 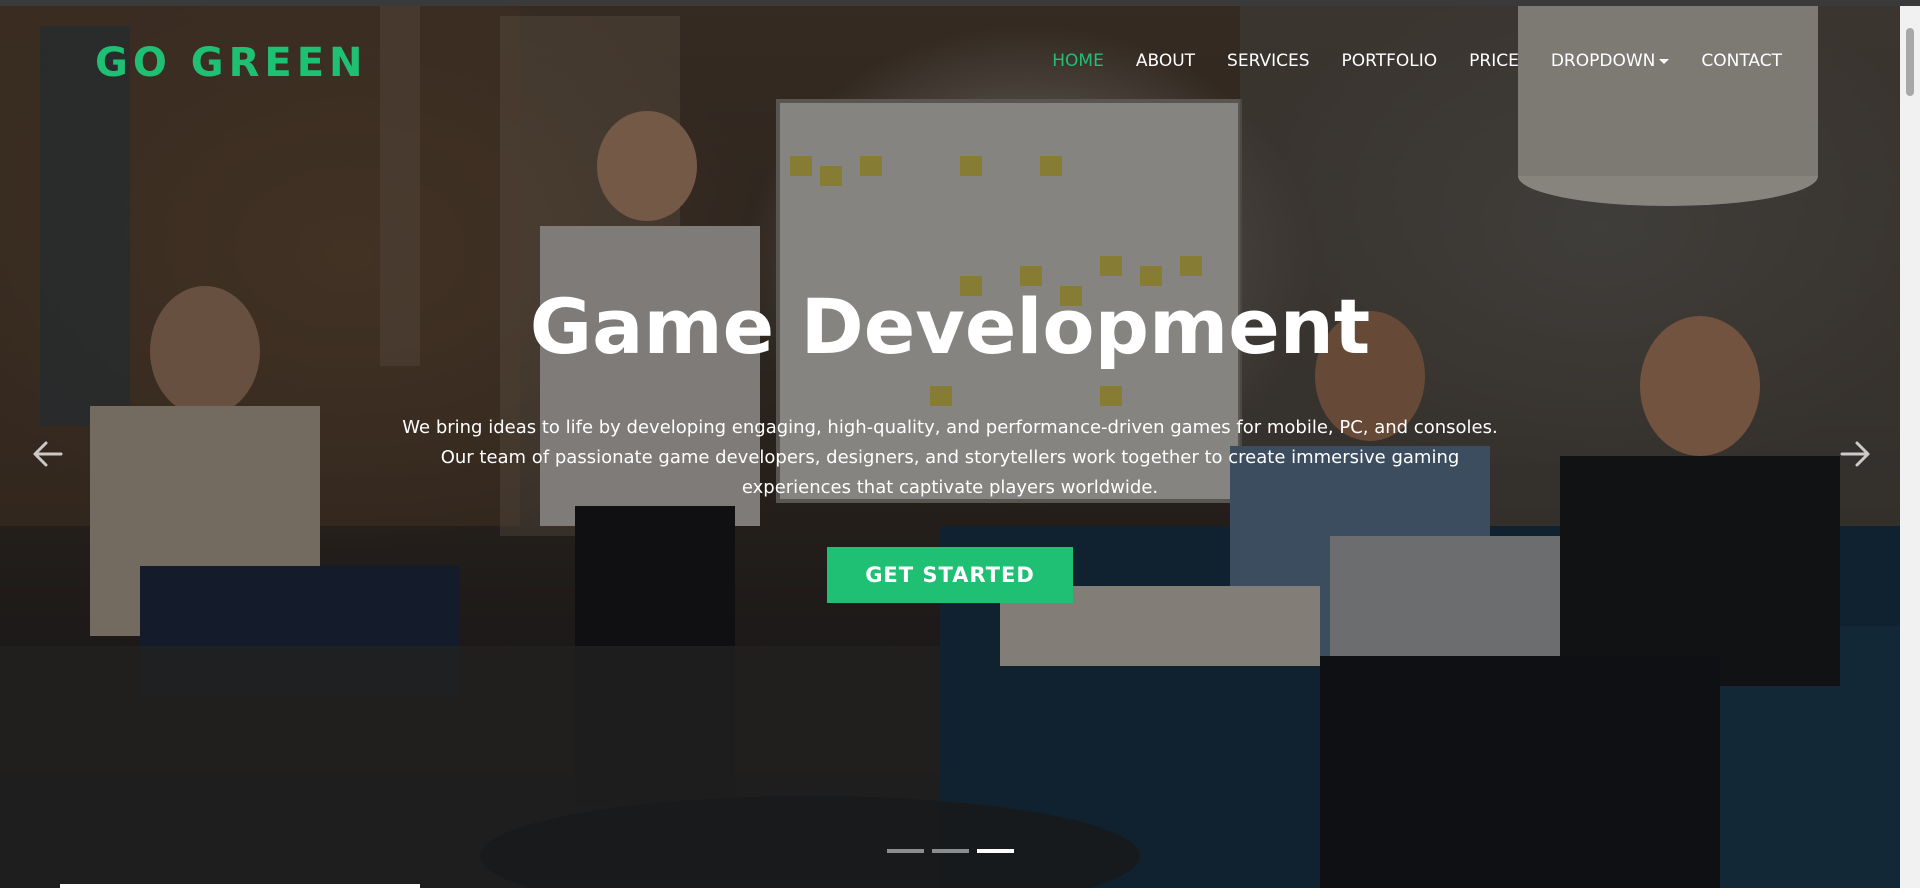 I want to click on carousel-indicators, so click(x=950, y=851).